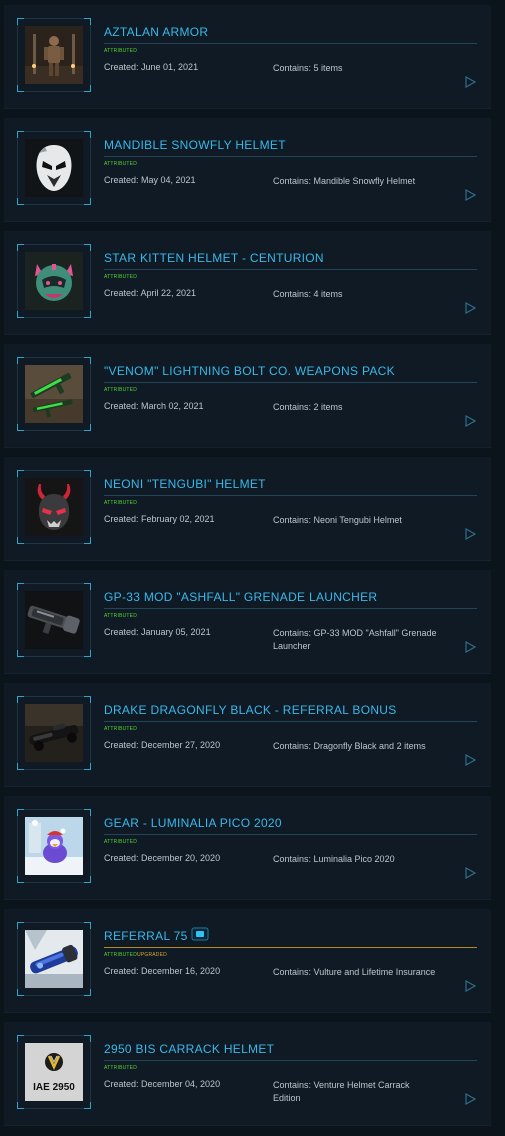 The width and height of the screenshot is (505, 1136). Describe the element at coordinates (162, 858) in the screenshot. I see `created-date: Created: December 20, 2020` at that location.